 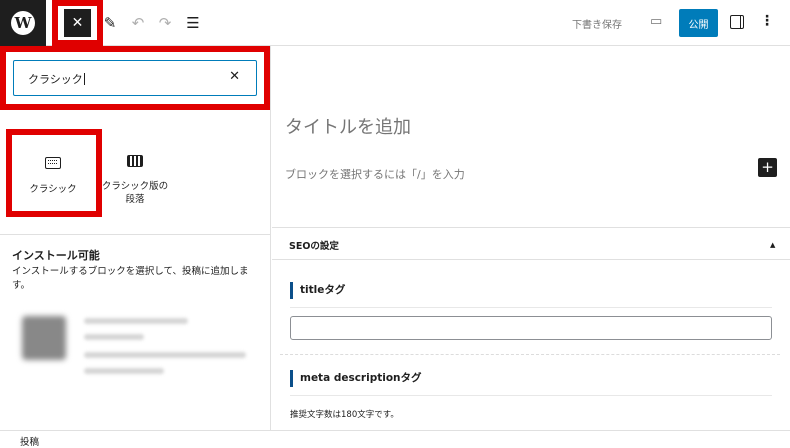 I want to click on wordpress-logo-icon: W, so click(x=23, y=23).